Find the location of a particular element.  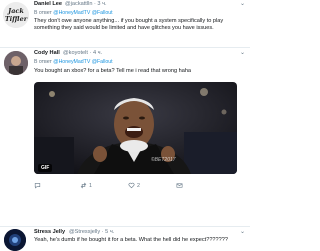

avatar: Jack Tiffler is located at coordinates (16, 15).